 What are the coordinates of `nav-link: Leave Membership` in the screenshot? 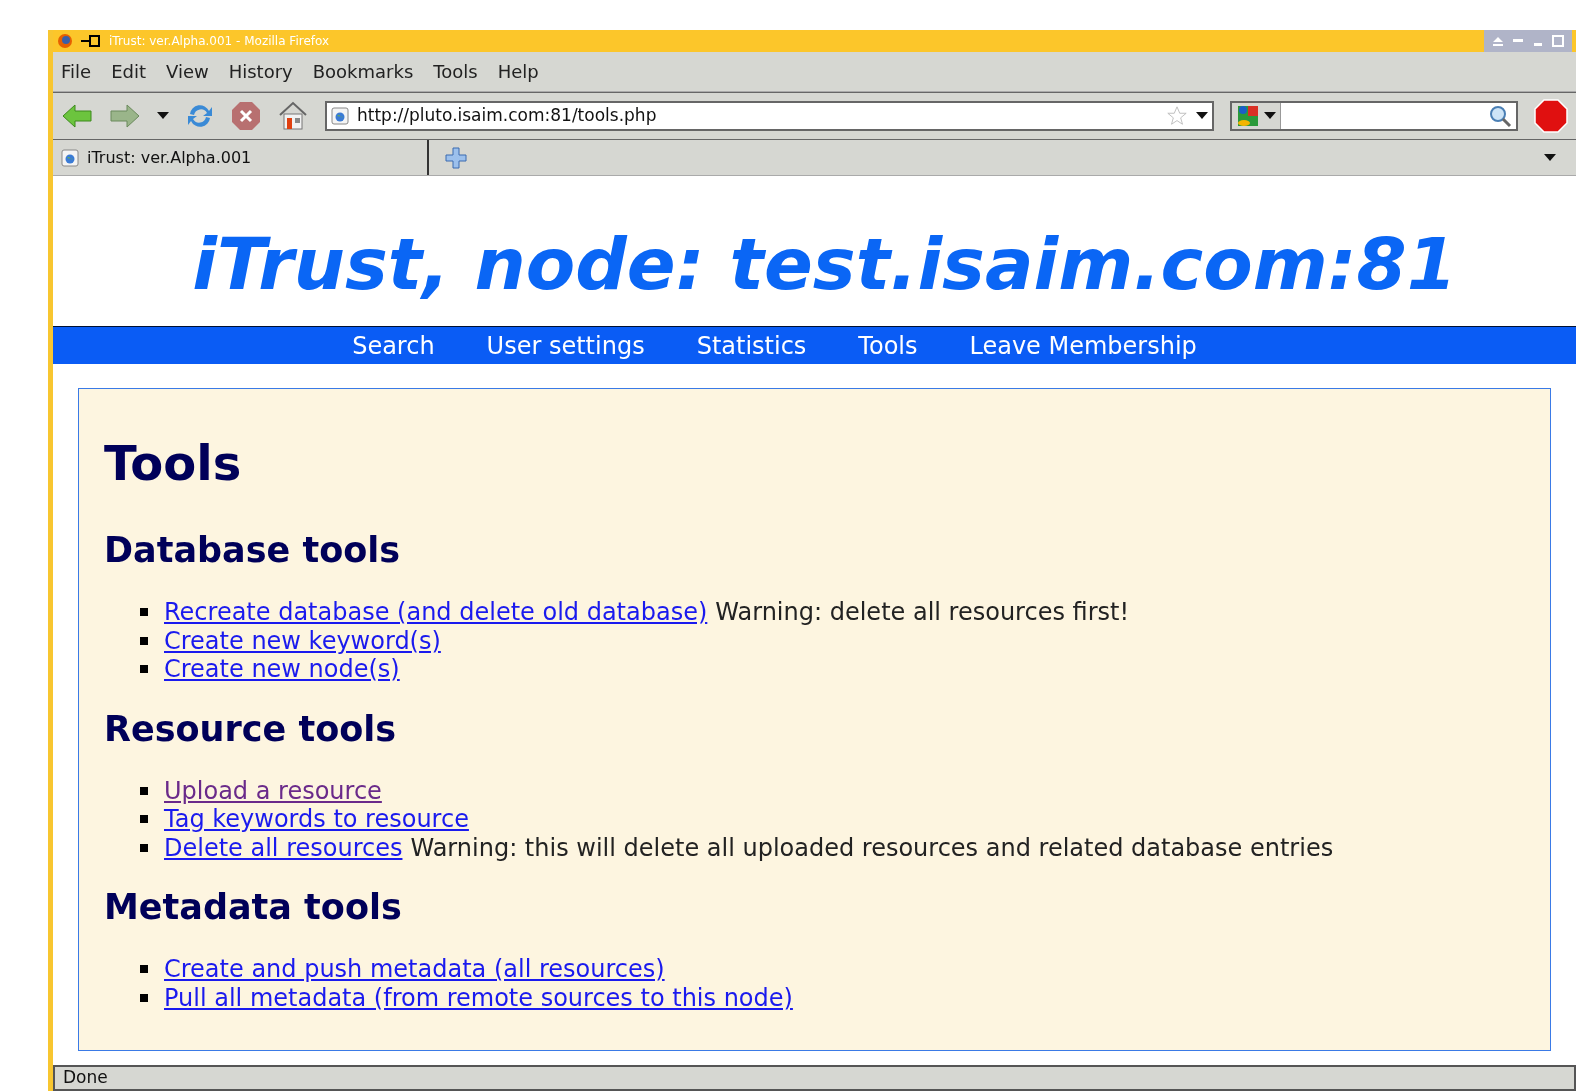 It's located at (1083, 345).